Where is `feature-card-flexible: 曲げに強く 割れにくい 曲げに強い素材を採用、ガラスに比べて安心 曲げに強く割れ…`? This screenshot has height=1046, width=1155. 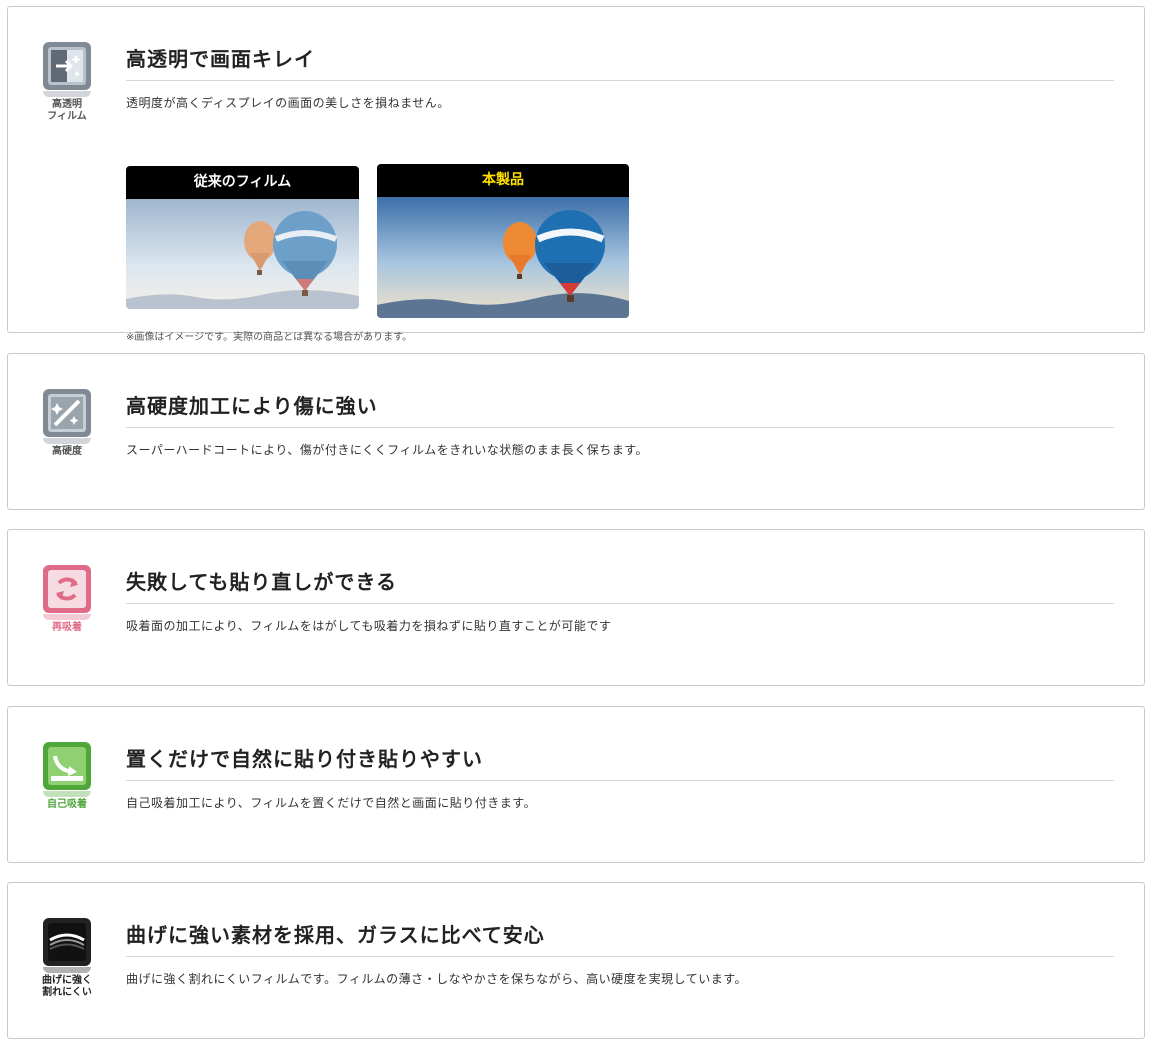
feature-card-flexible: 曲げに強く 割れにくい 曲げに強い素材を採用、ガラスに比べて安心 曲げに強く割れ… is located at coordinates (576, 960).